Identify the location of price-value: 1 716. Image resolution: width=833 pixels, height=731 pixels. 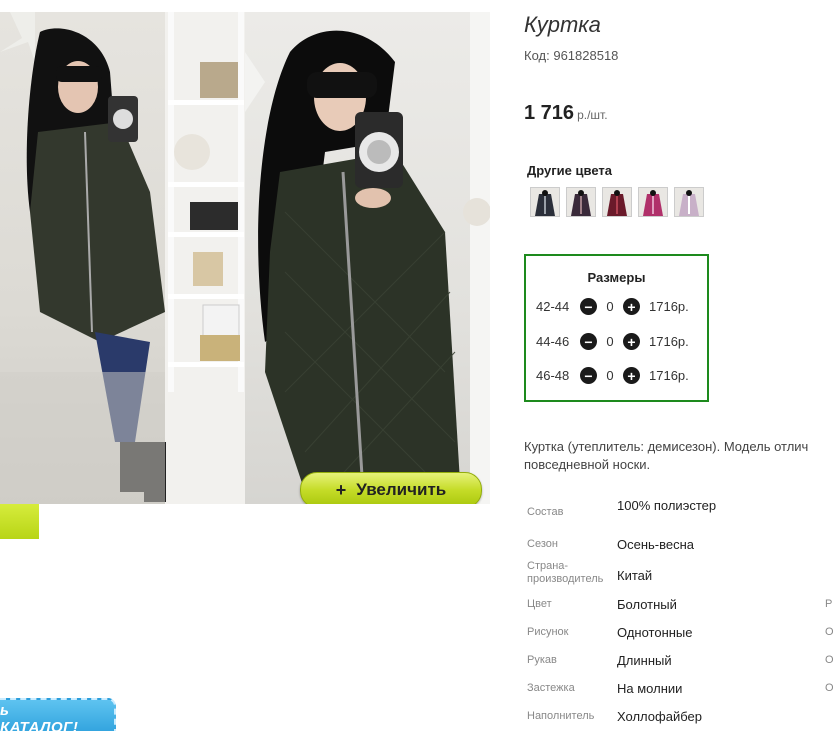
(549, 113).